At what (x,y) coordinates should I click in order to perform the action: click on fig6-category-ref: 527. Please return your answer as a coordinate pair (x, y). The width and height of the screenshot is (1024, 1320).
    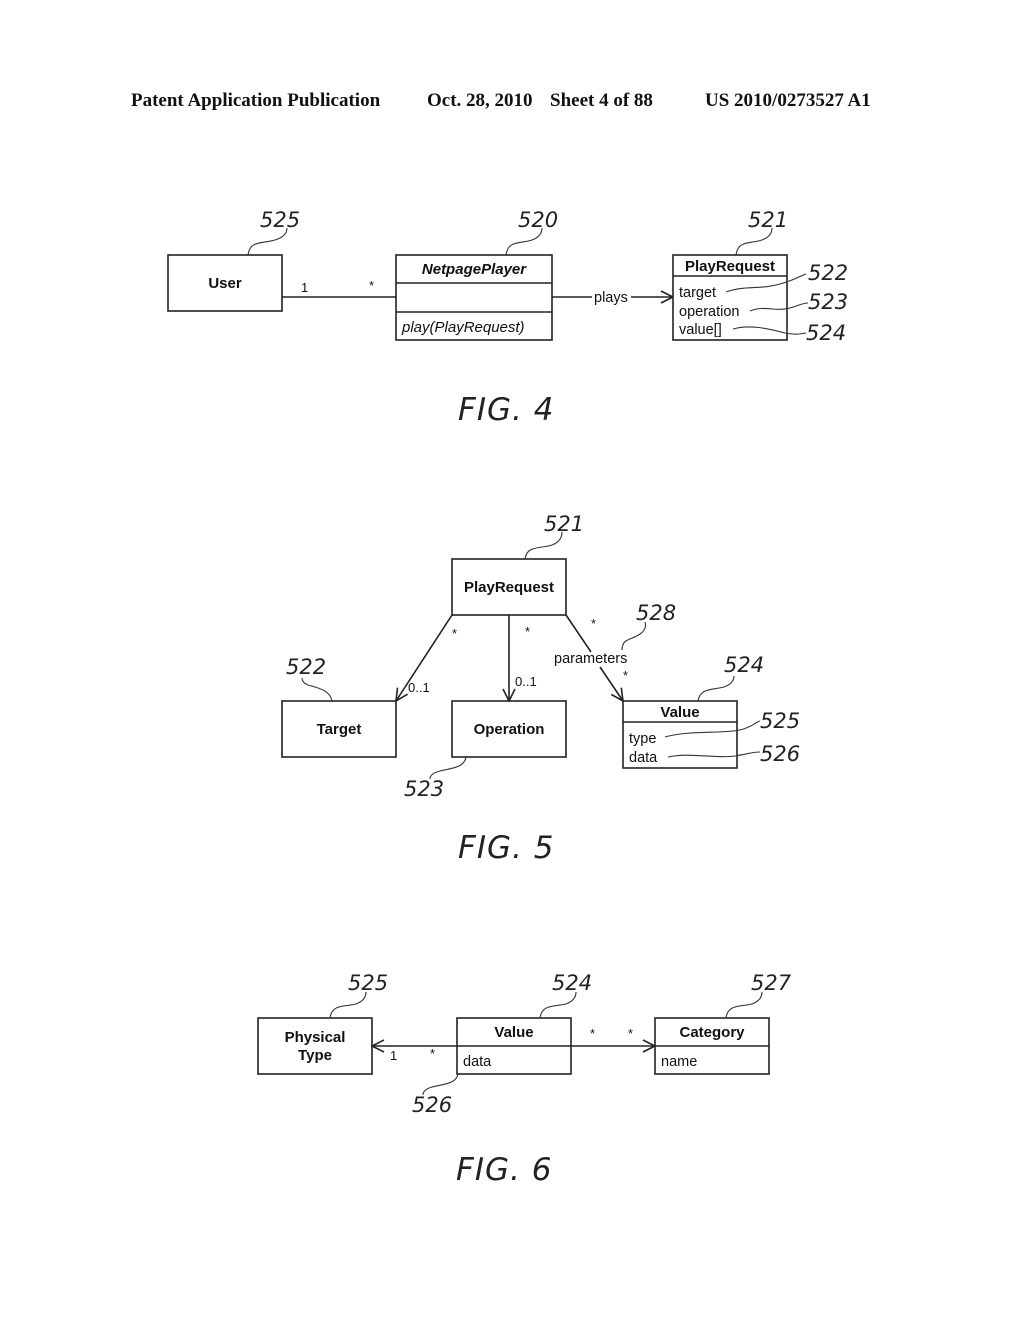
    Looking at the image, I should click on (771, 983).